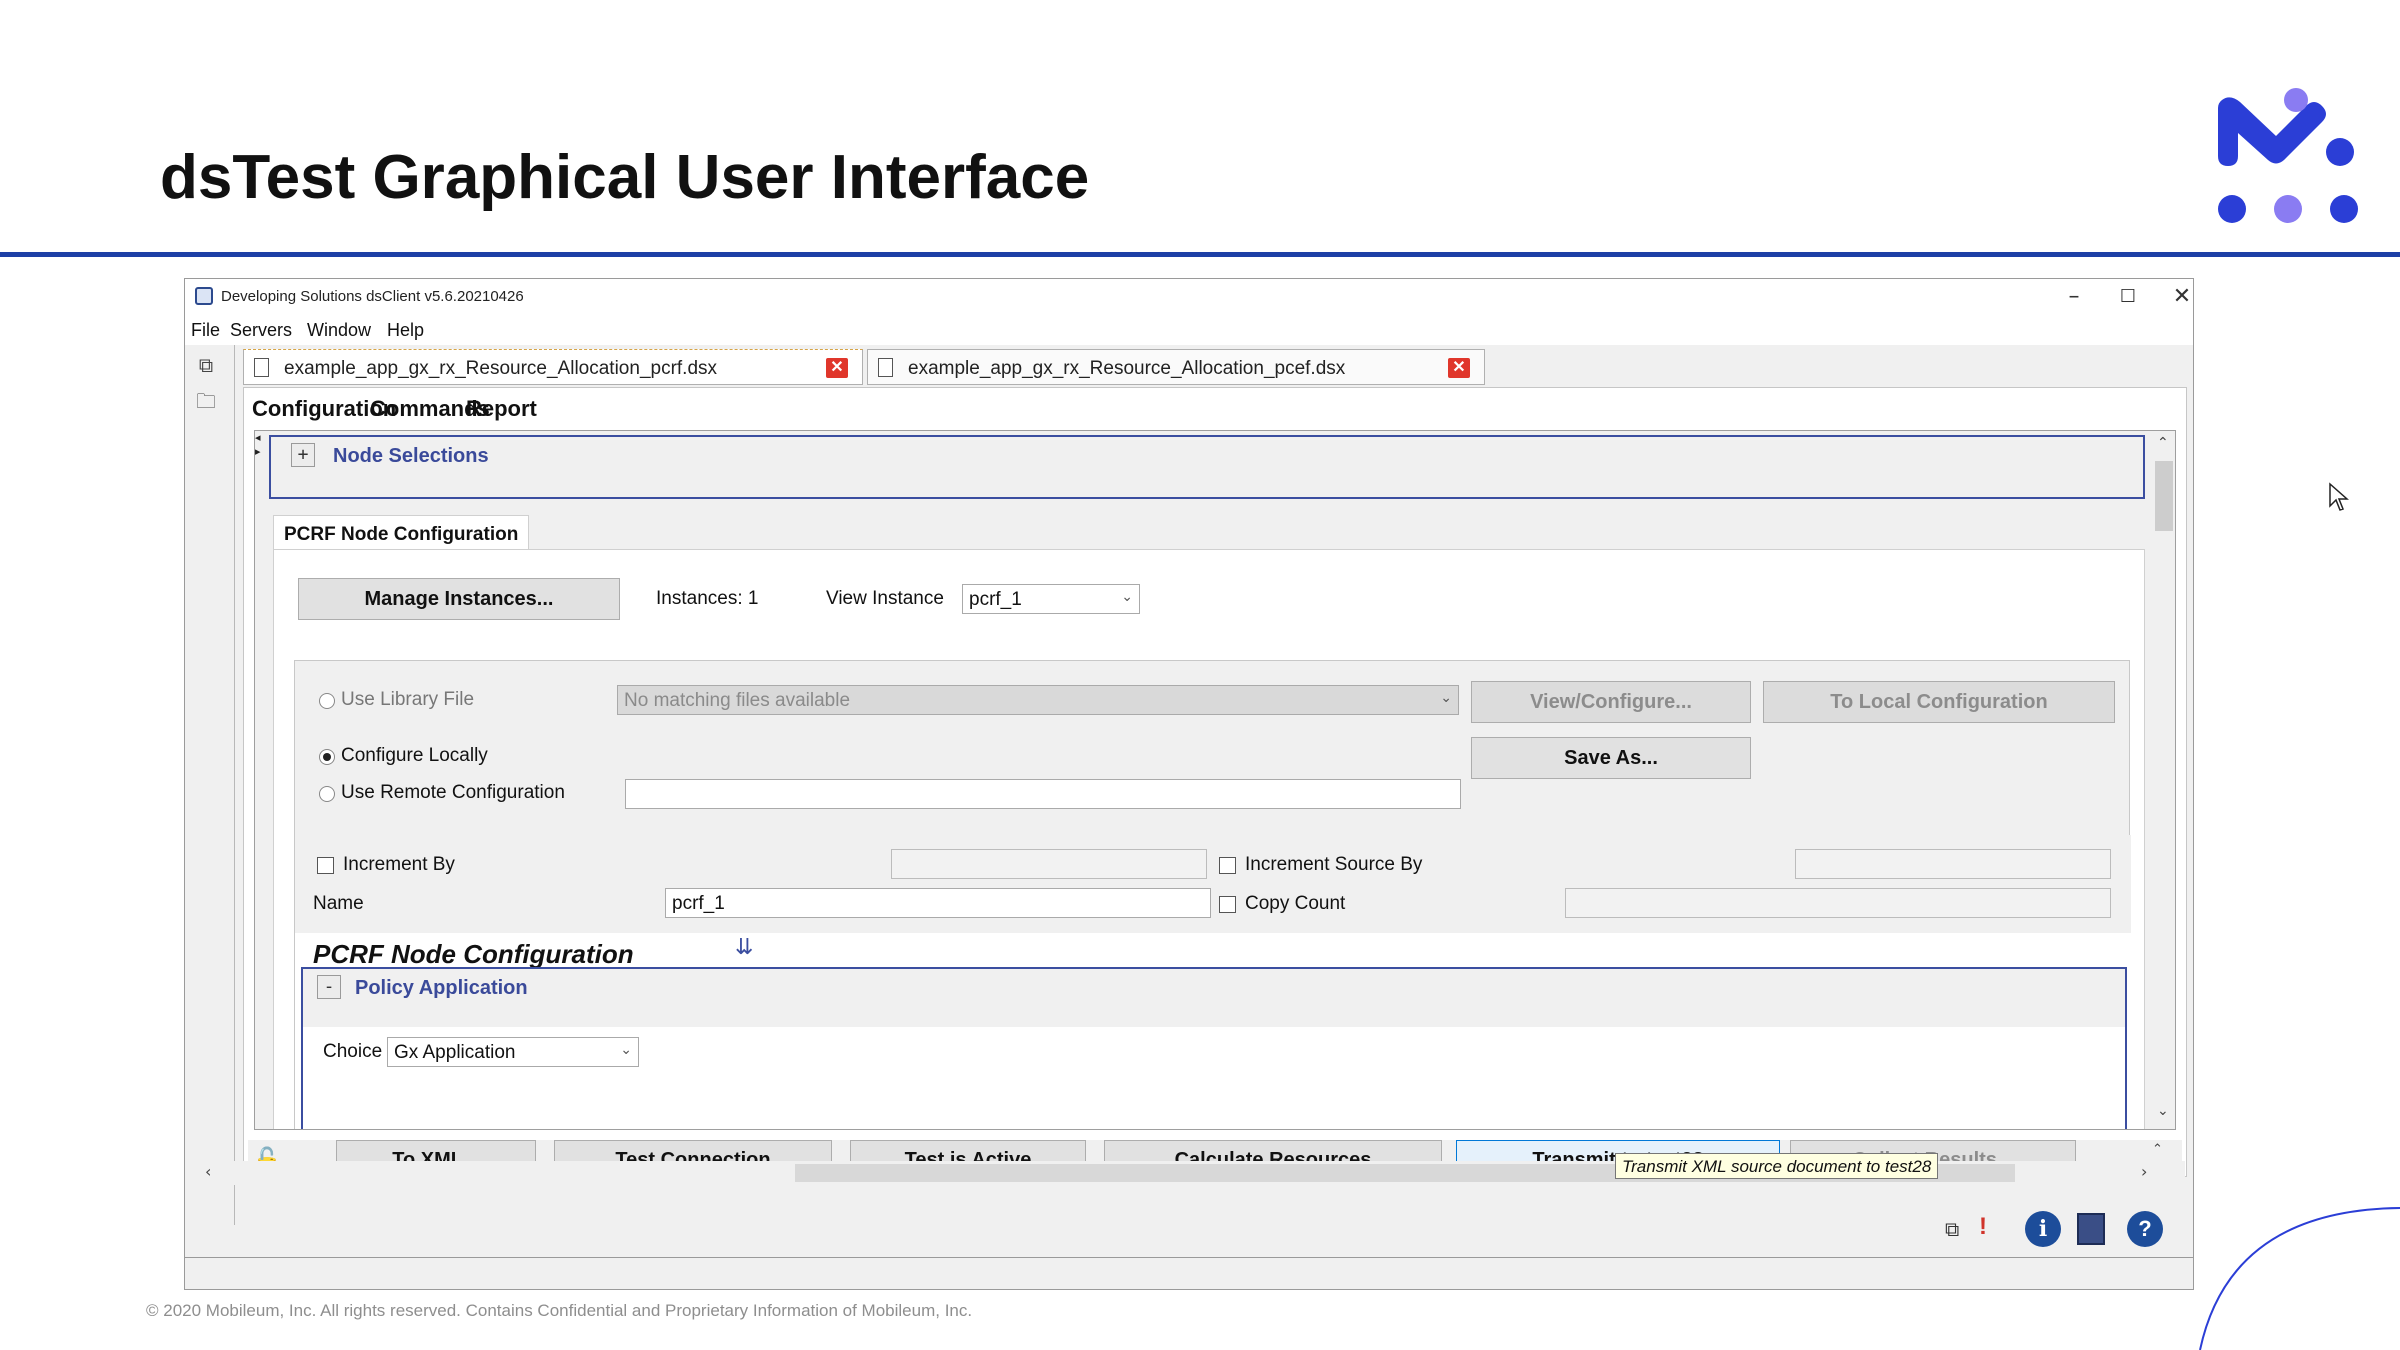  I want to click on mobileum-logo, so click(2288, 155).